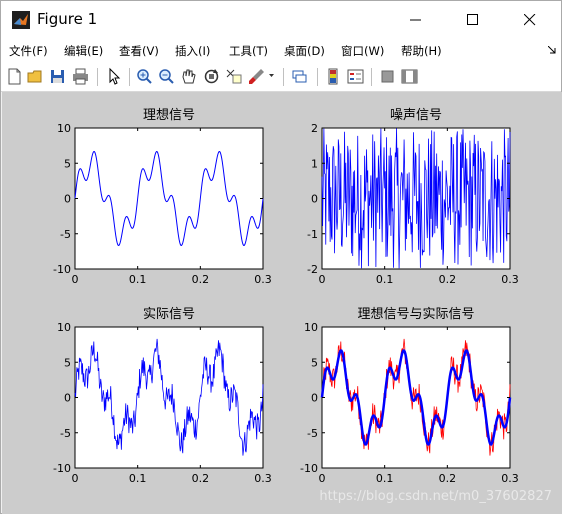  I want to click on figure-toolbar, so click(281, 77).